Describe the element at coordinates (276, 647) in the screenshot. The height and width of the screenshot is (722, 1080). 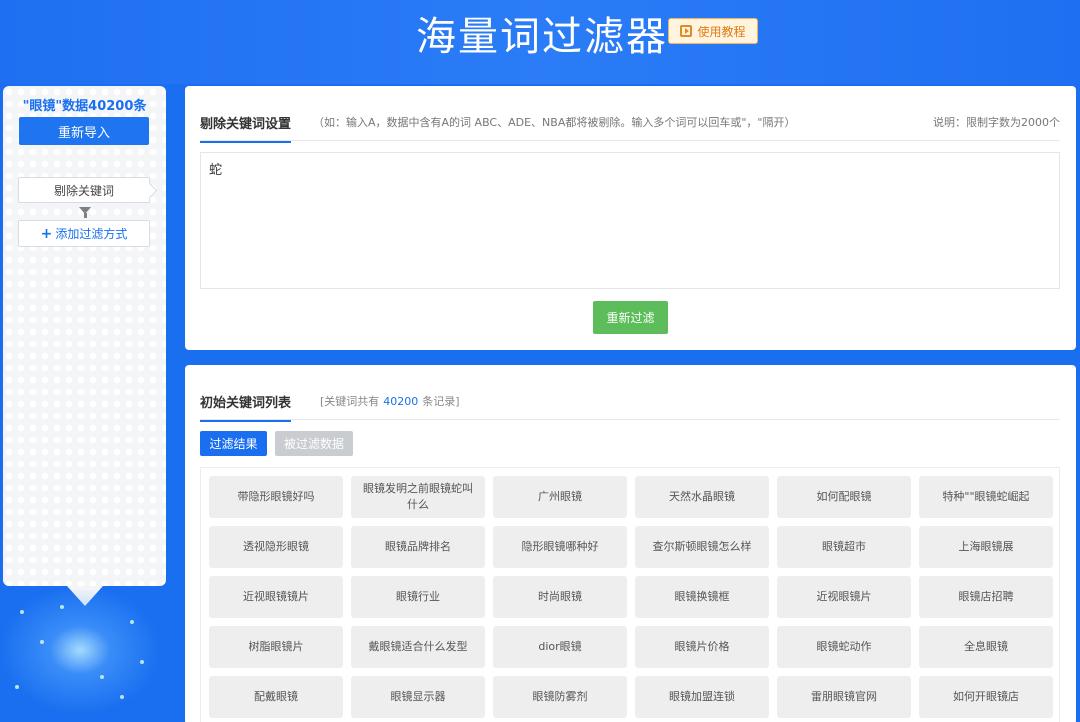
I see `keyword-item: 树脂眼镜片` at that location.